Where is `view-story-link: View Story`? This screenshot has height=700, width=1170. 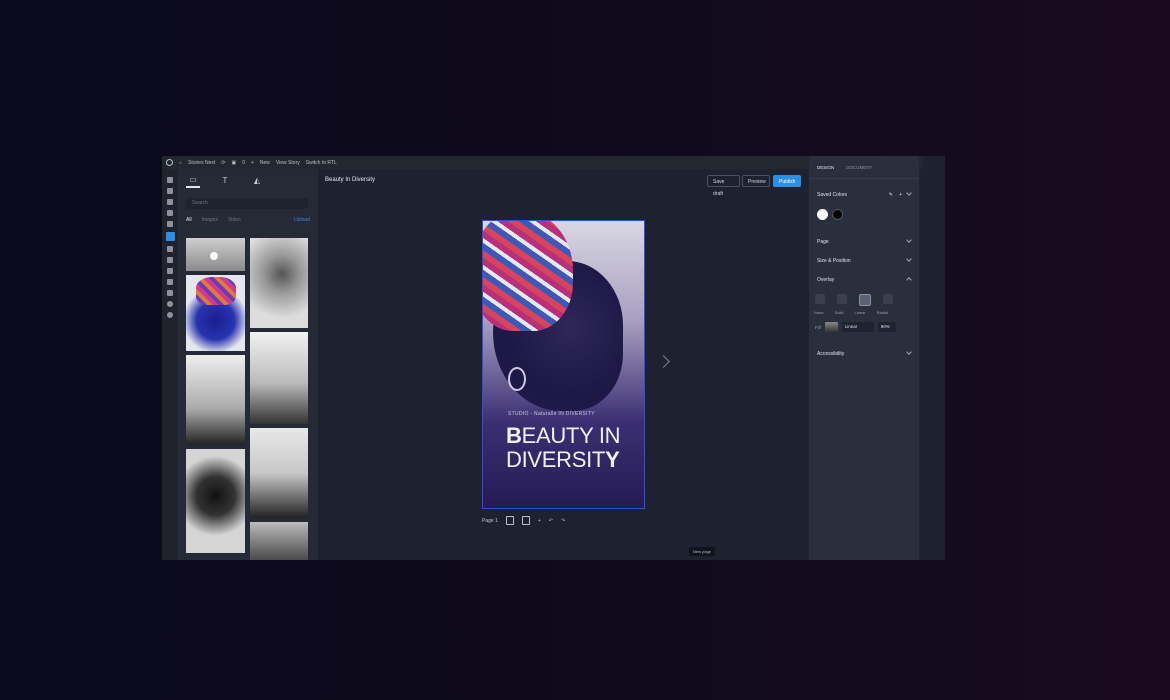
view-story-link: View Story is located at coordinates (288, 163).